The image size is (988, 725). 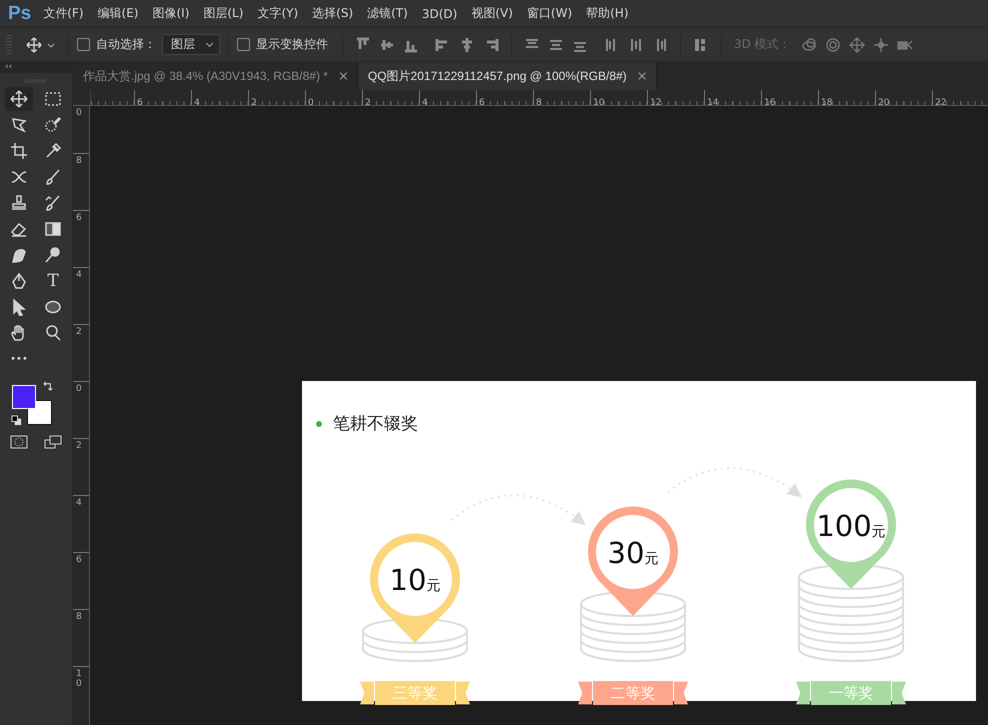 I want to click on award-title: 笔耕不辍奖, so click(x=375, y=424).